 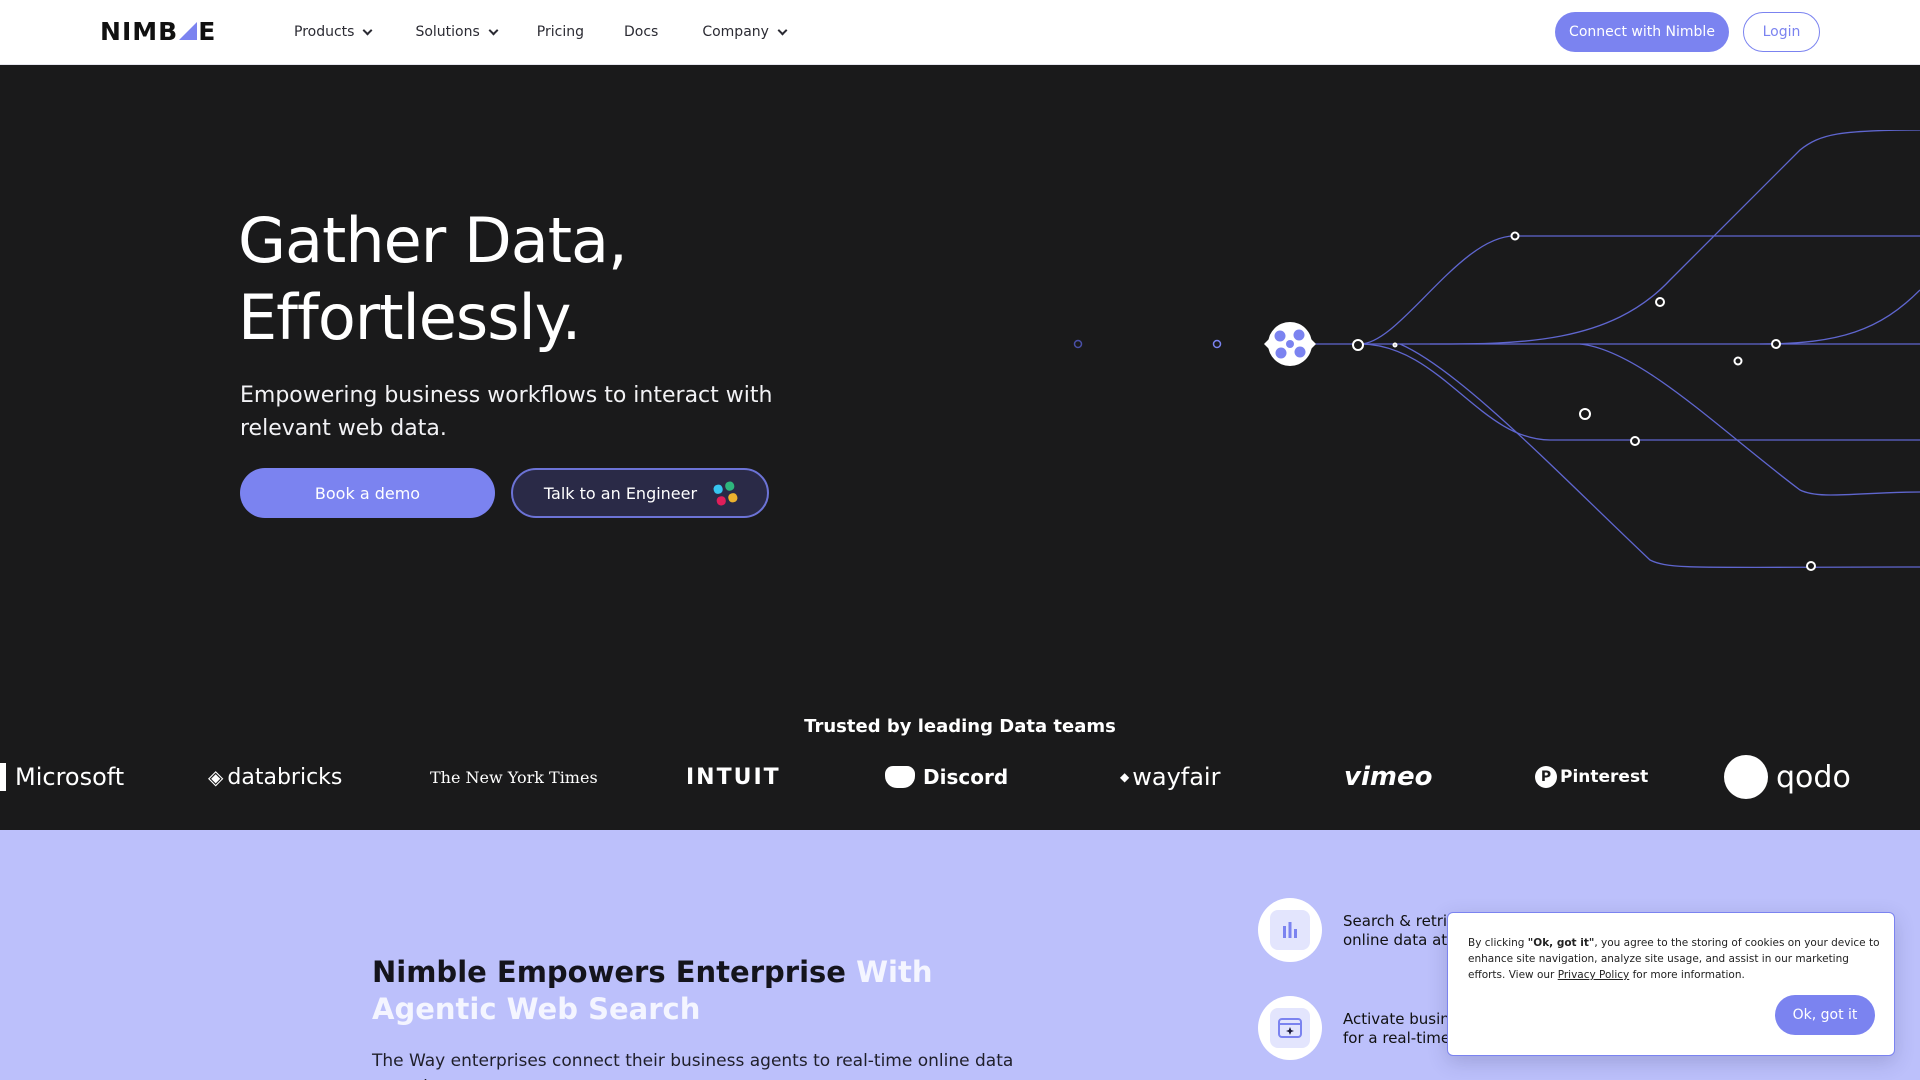 What do you see at coordinates (207, 31) in the screenshot?
I see `logo-right: E` at bounding box center [207, 31].